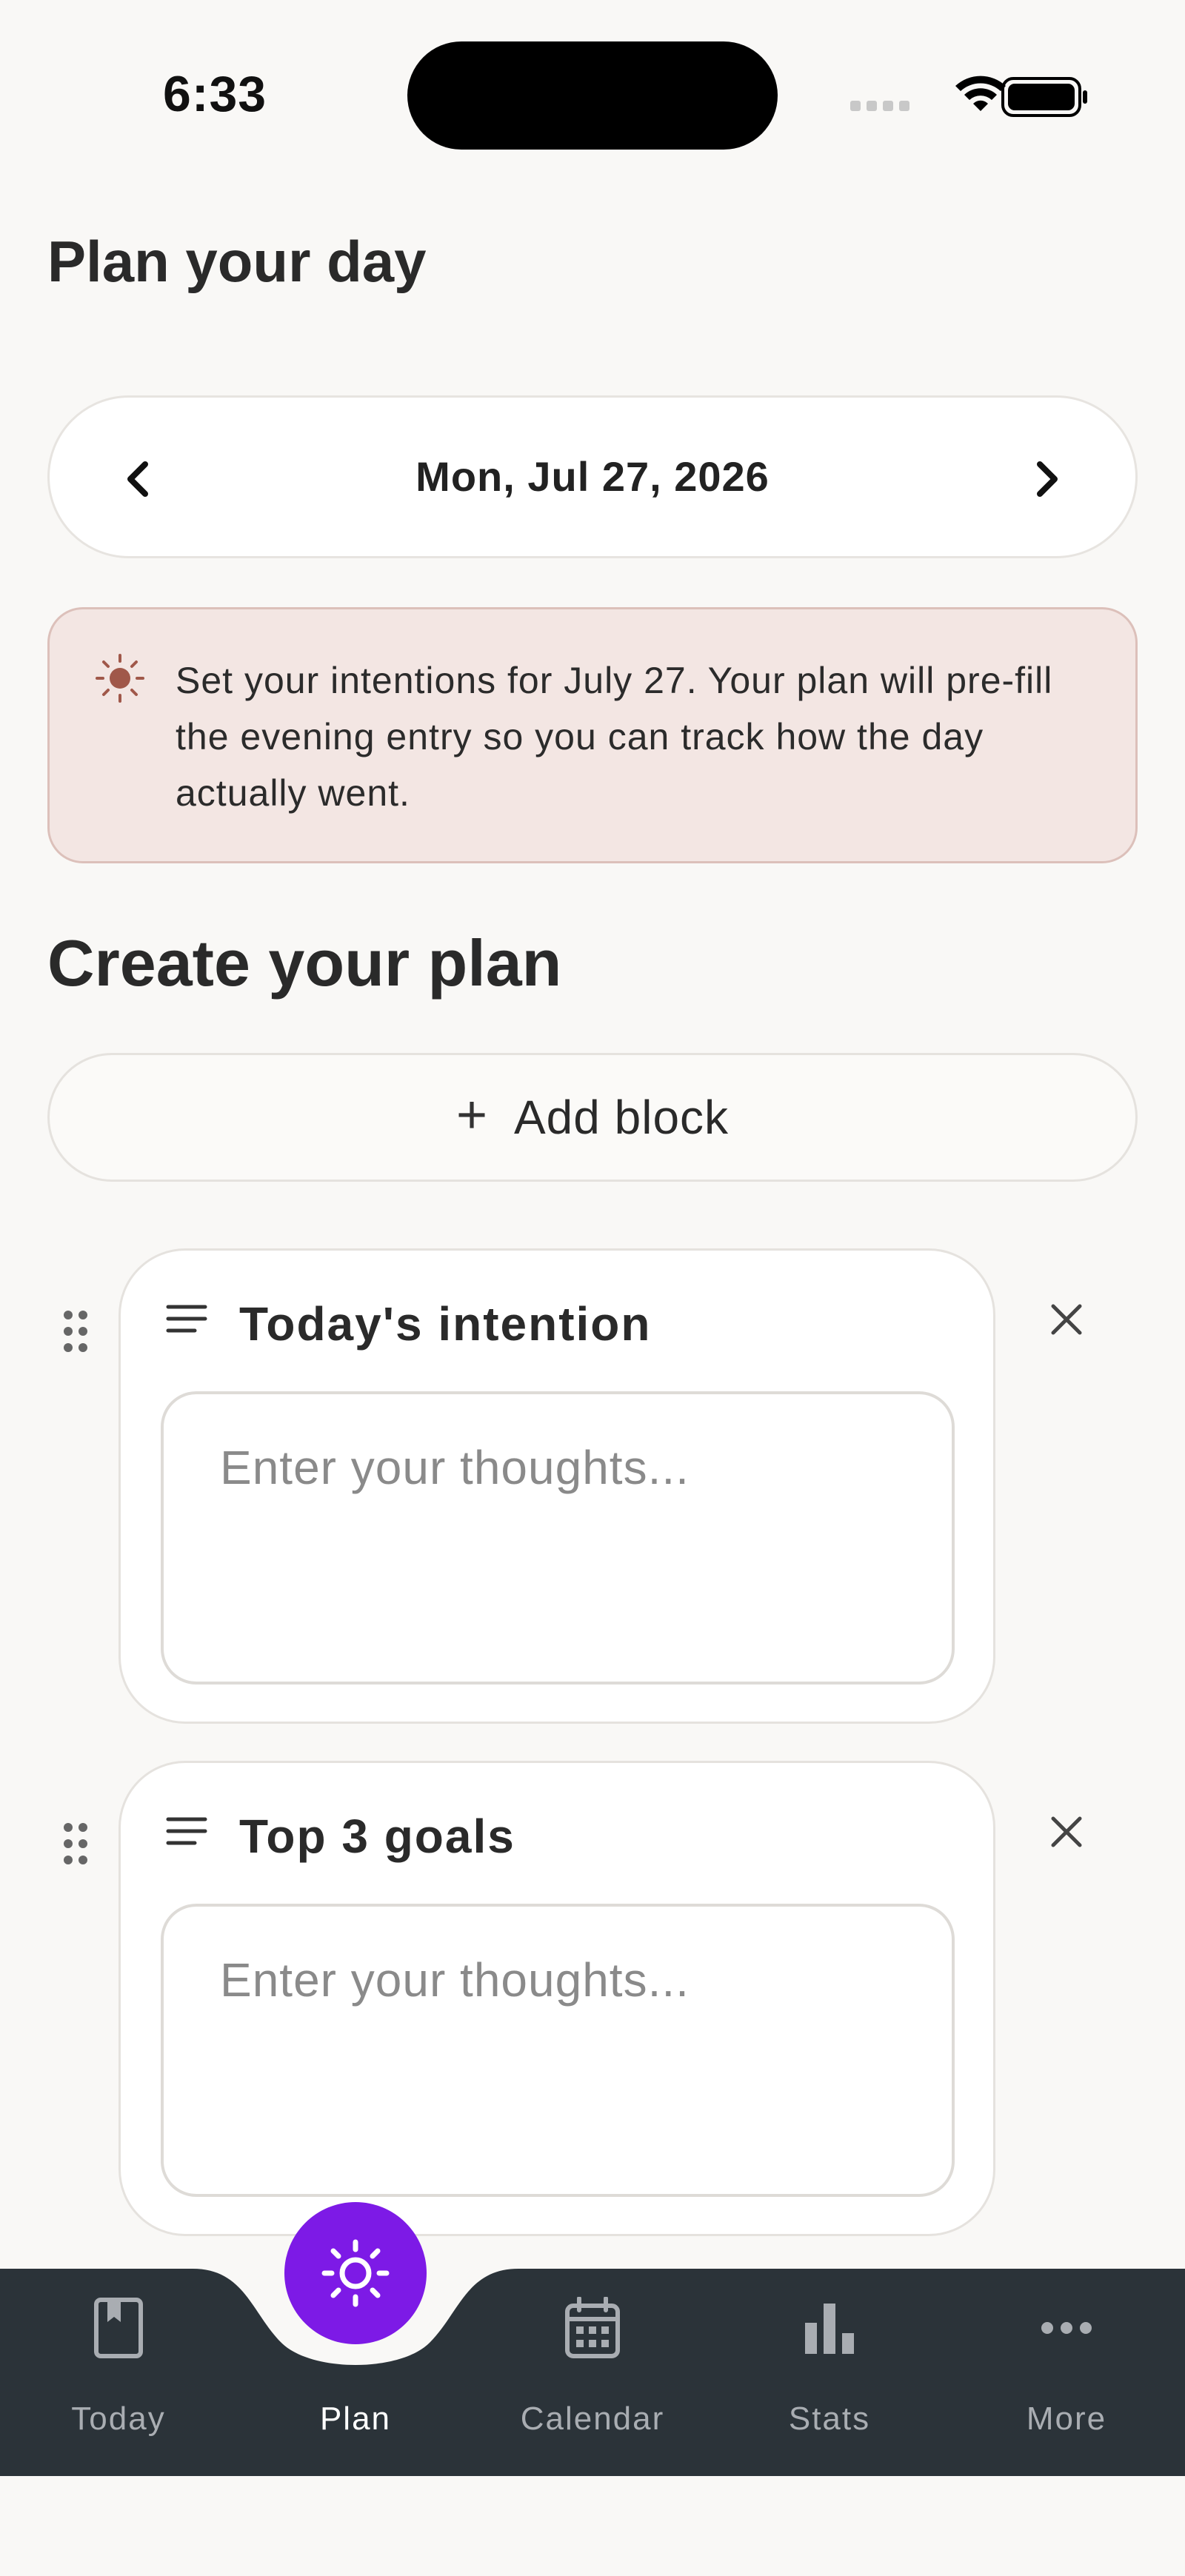 This screenshot has height=2576, width=1185. What do you see at coordinates (471, 1115) in the screenshot?
I see `plus-icon: +` at bounding box center [471, 1115].